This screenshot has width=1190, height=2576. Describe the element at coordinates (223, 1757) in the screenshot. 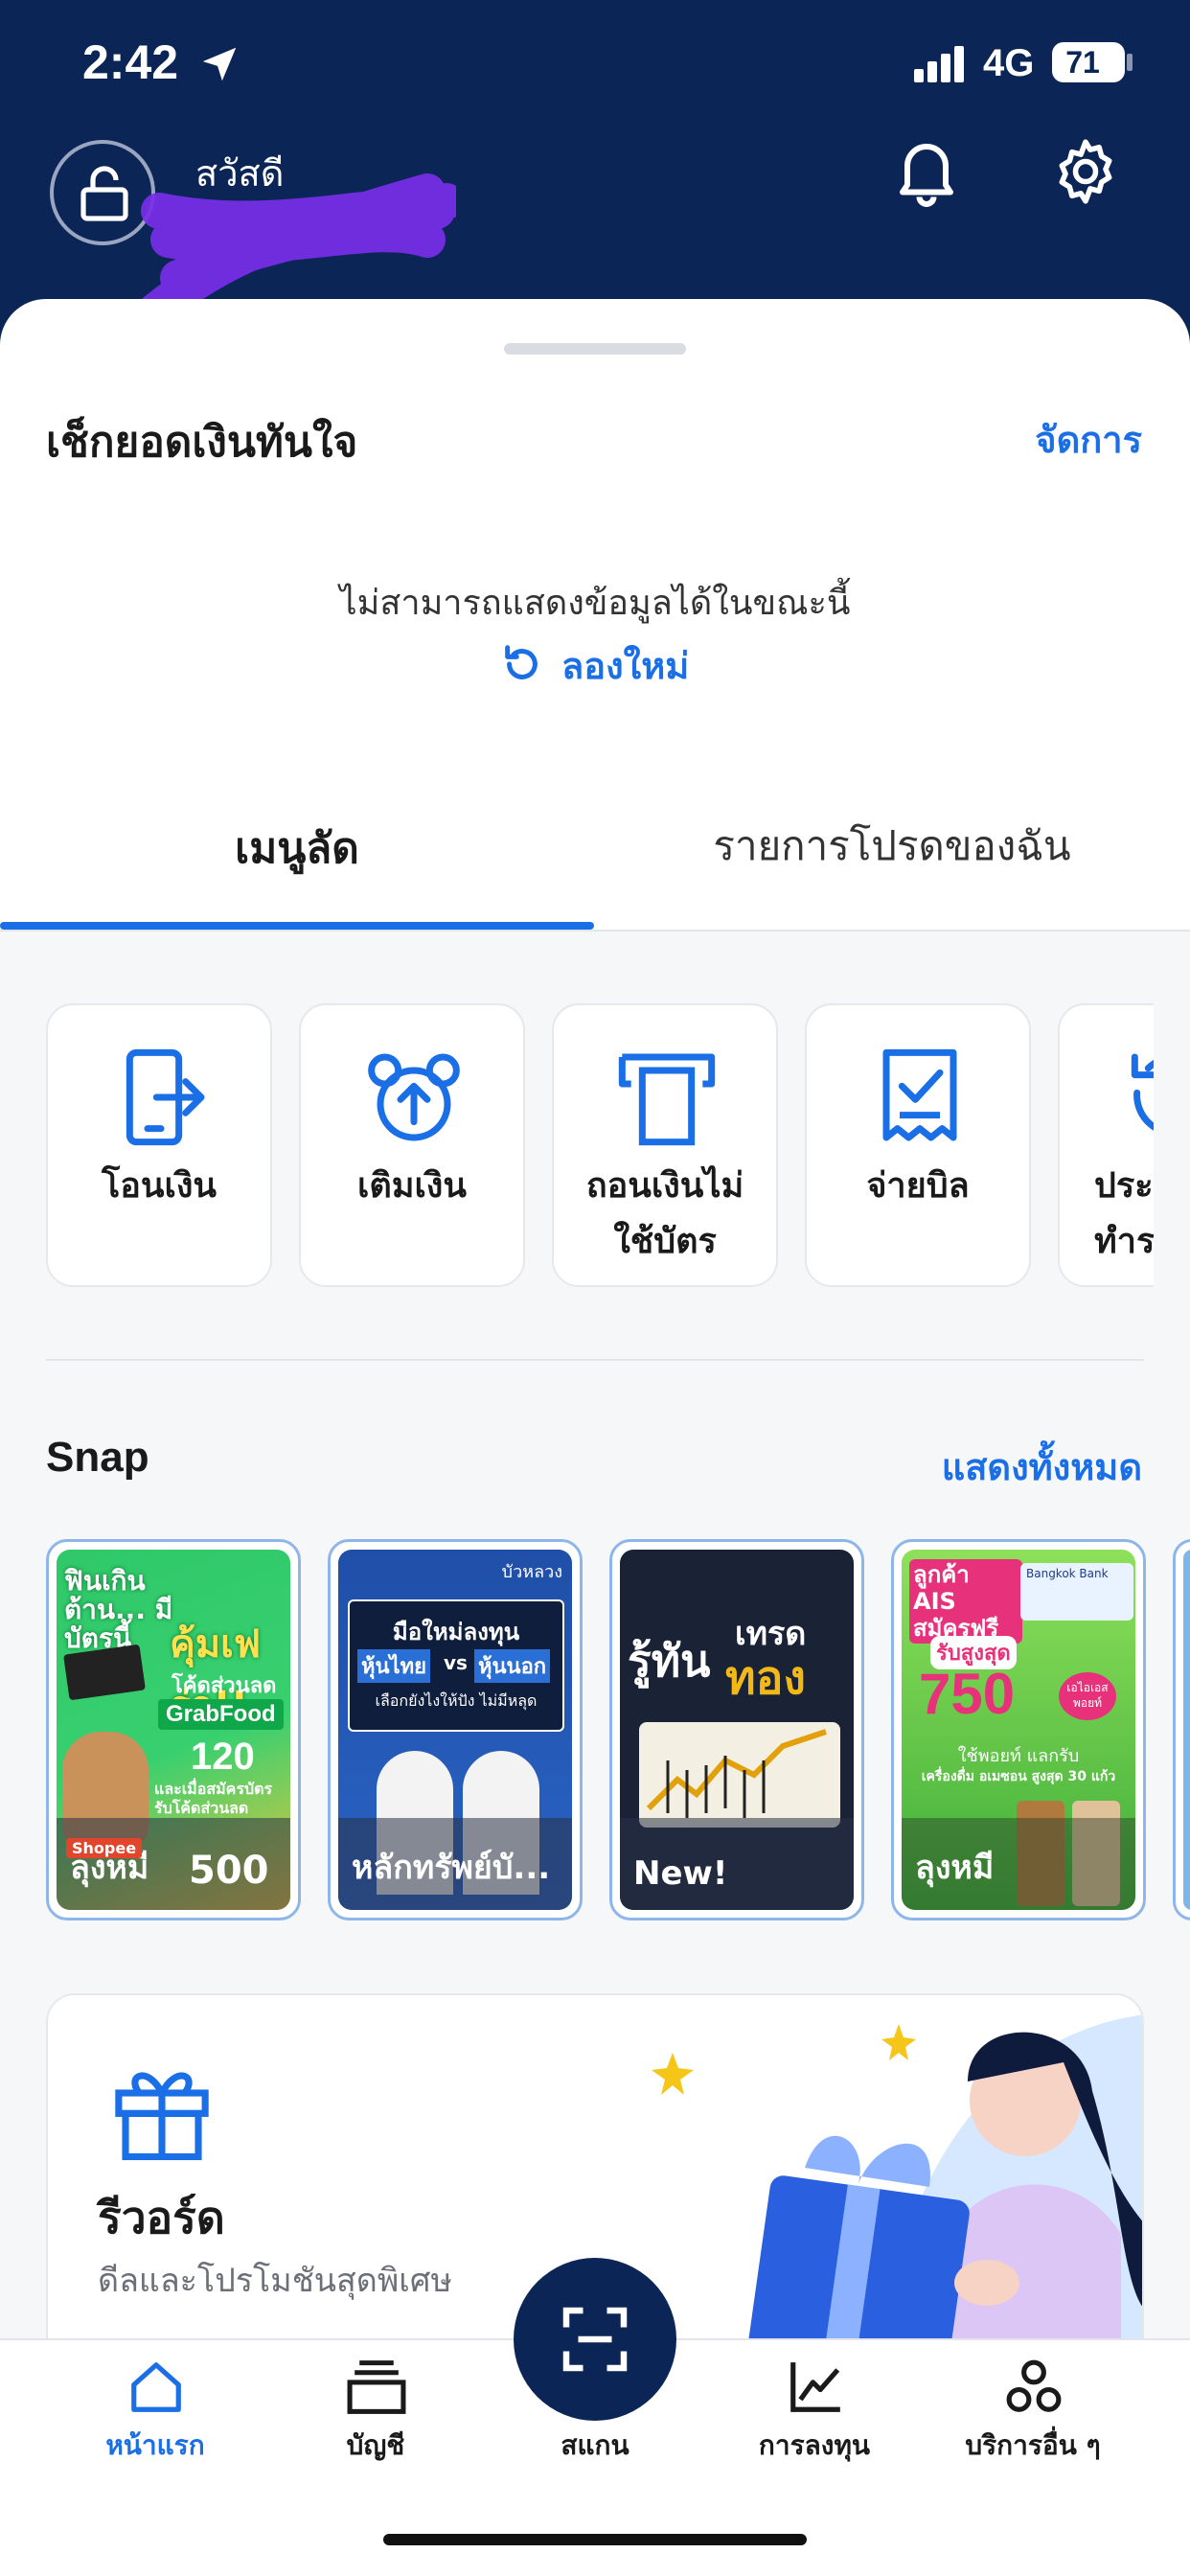

I see `snap-promo-amount: 120` at that location.